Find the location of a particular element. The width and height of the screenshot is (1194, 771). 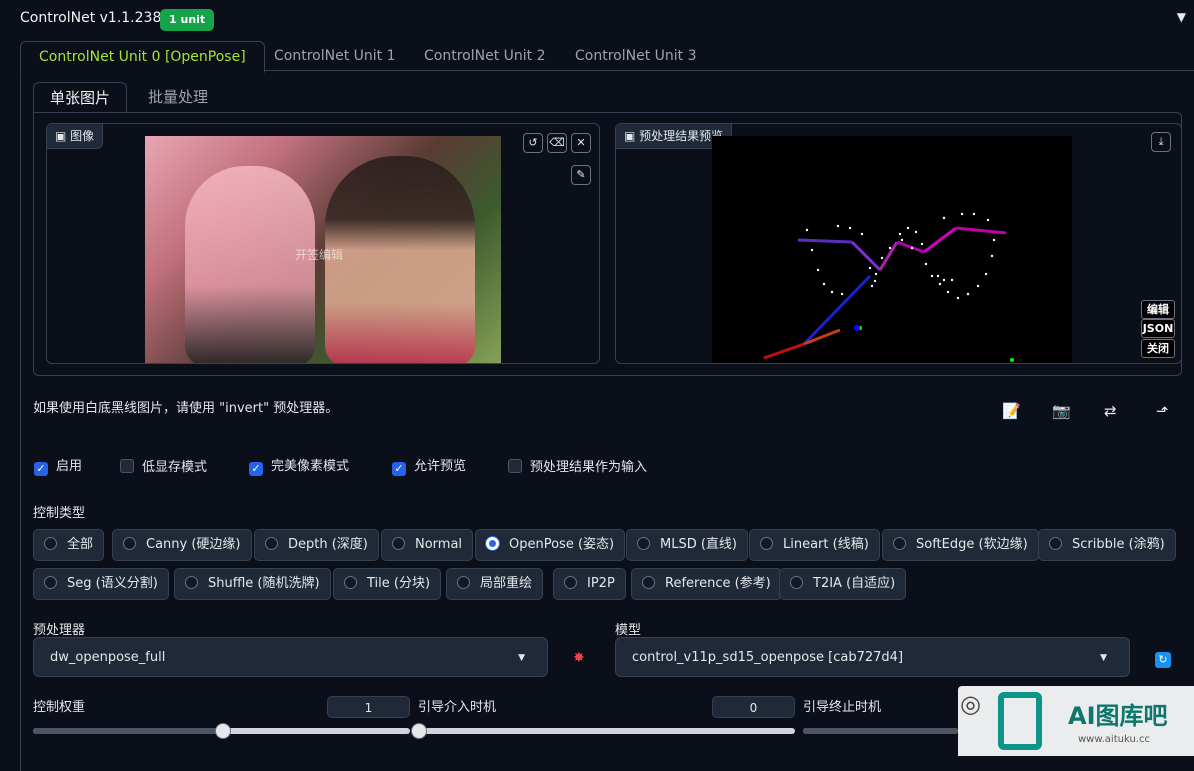

weight-label: 控制权重 is located at coordinates (59, 707).